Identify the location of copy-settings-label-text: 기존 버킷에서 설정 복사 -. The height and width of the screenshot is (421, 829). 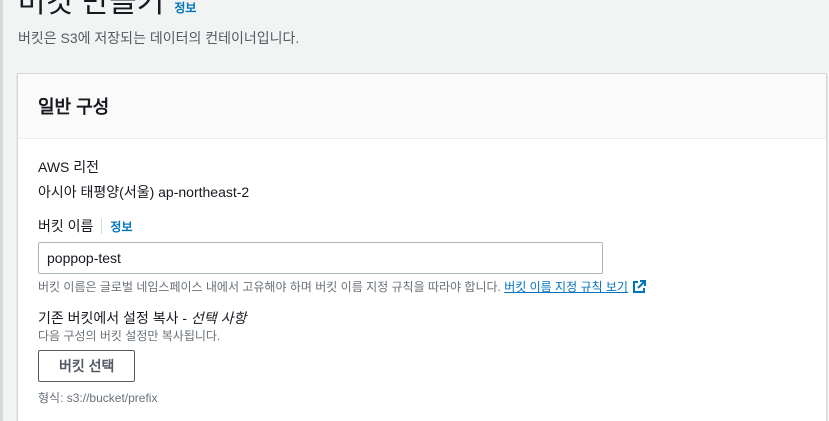
(114, 318).